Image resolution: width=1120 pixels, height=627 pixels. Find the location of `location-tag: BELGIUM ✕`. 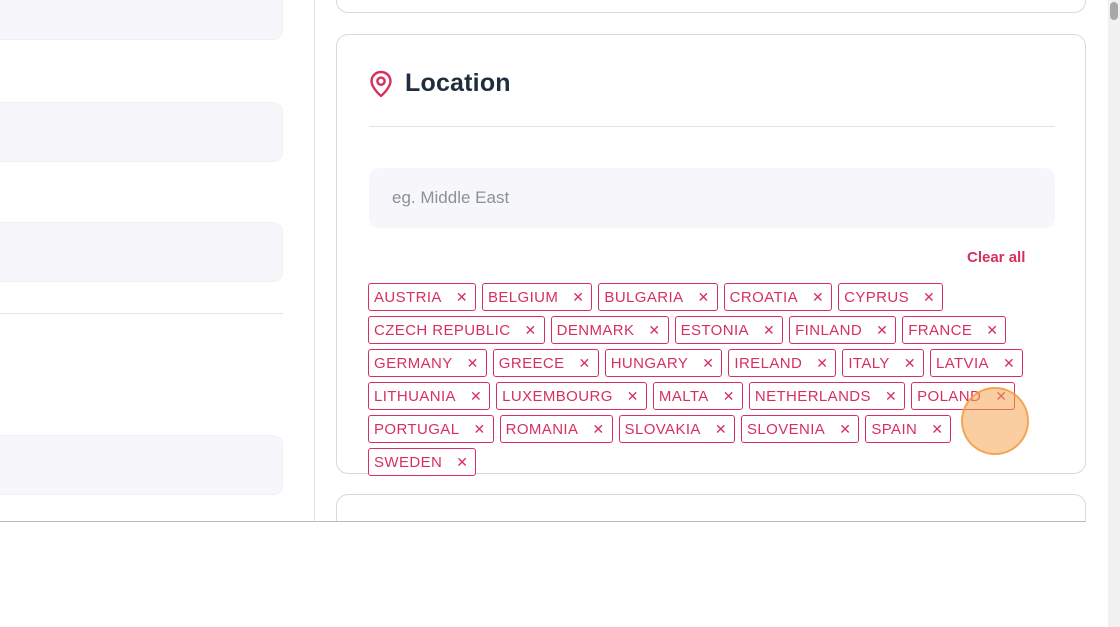

location-tag: BELGIUM ✕ is located at coordinates (537, 297).